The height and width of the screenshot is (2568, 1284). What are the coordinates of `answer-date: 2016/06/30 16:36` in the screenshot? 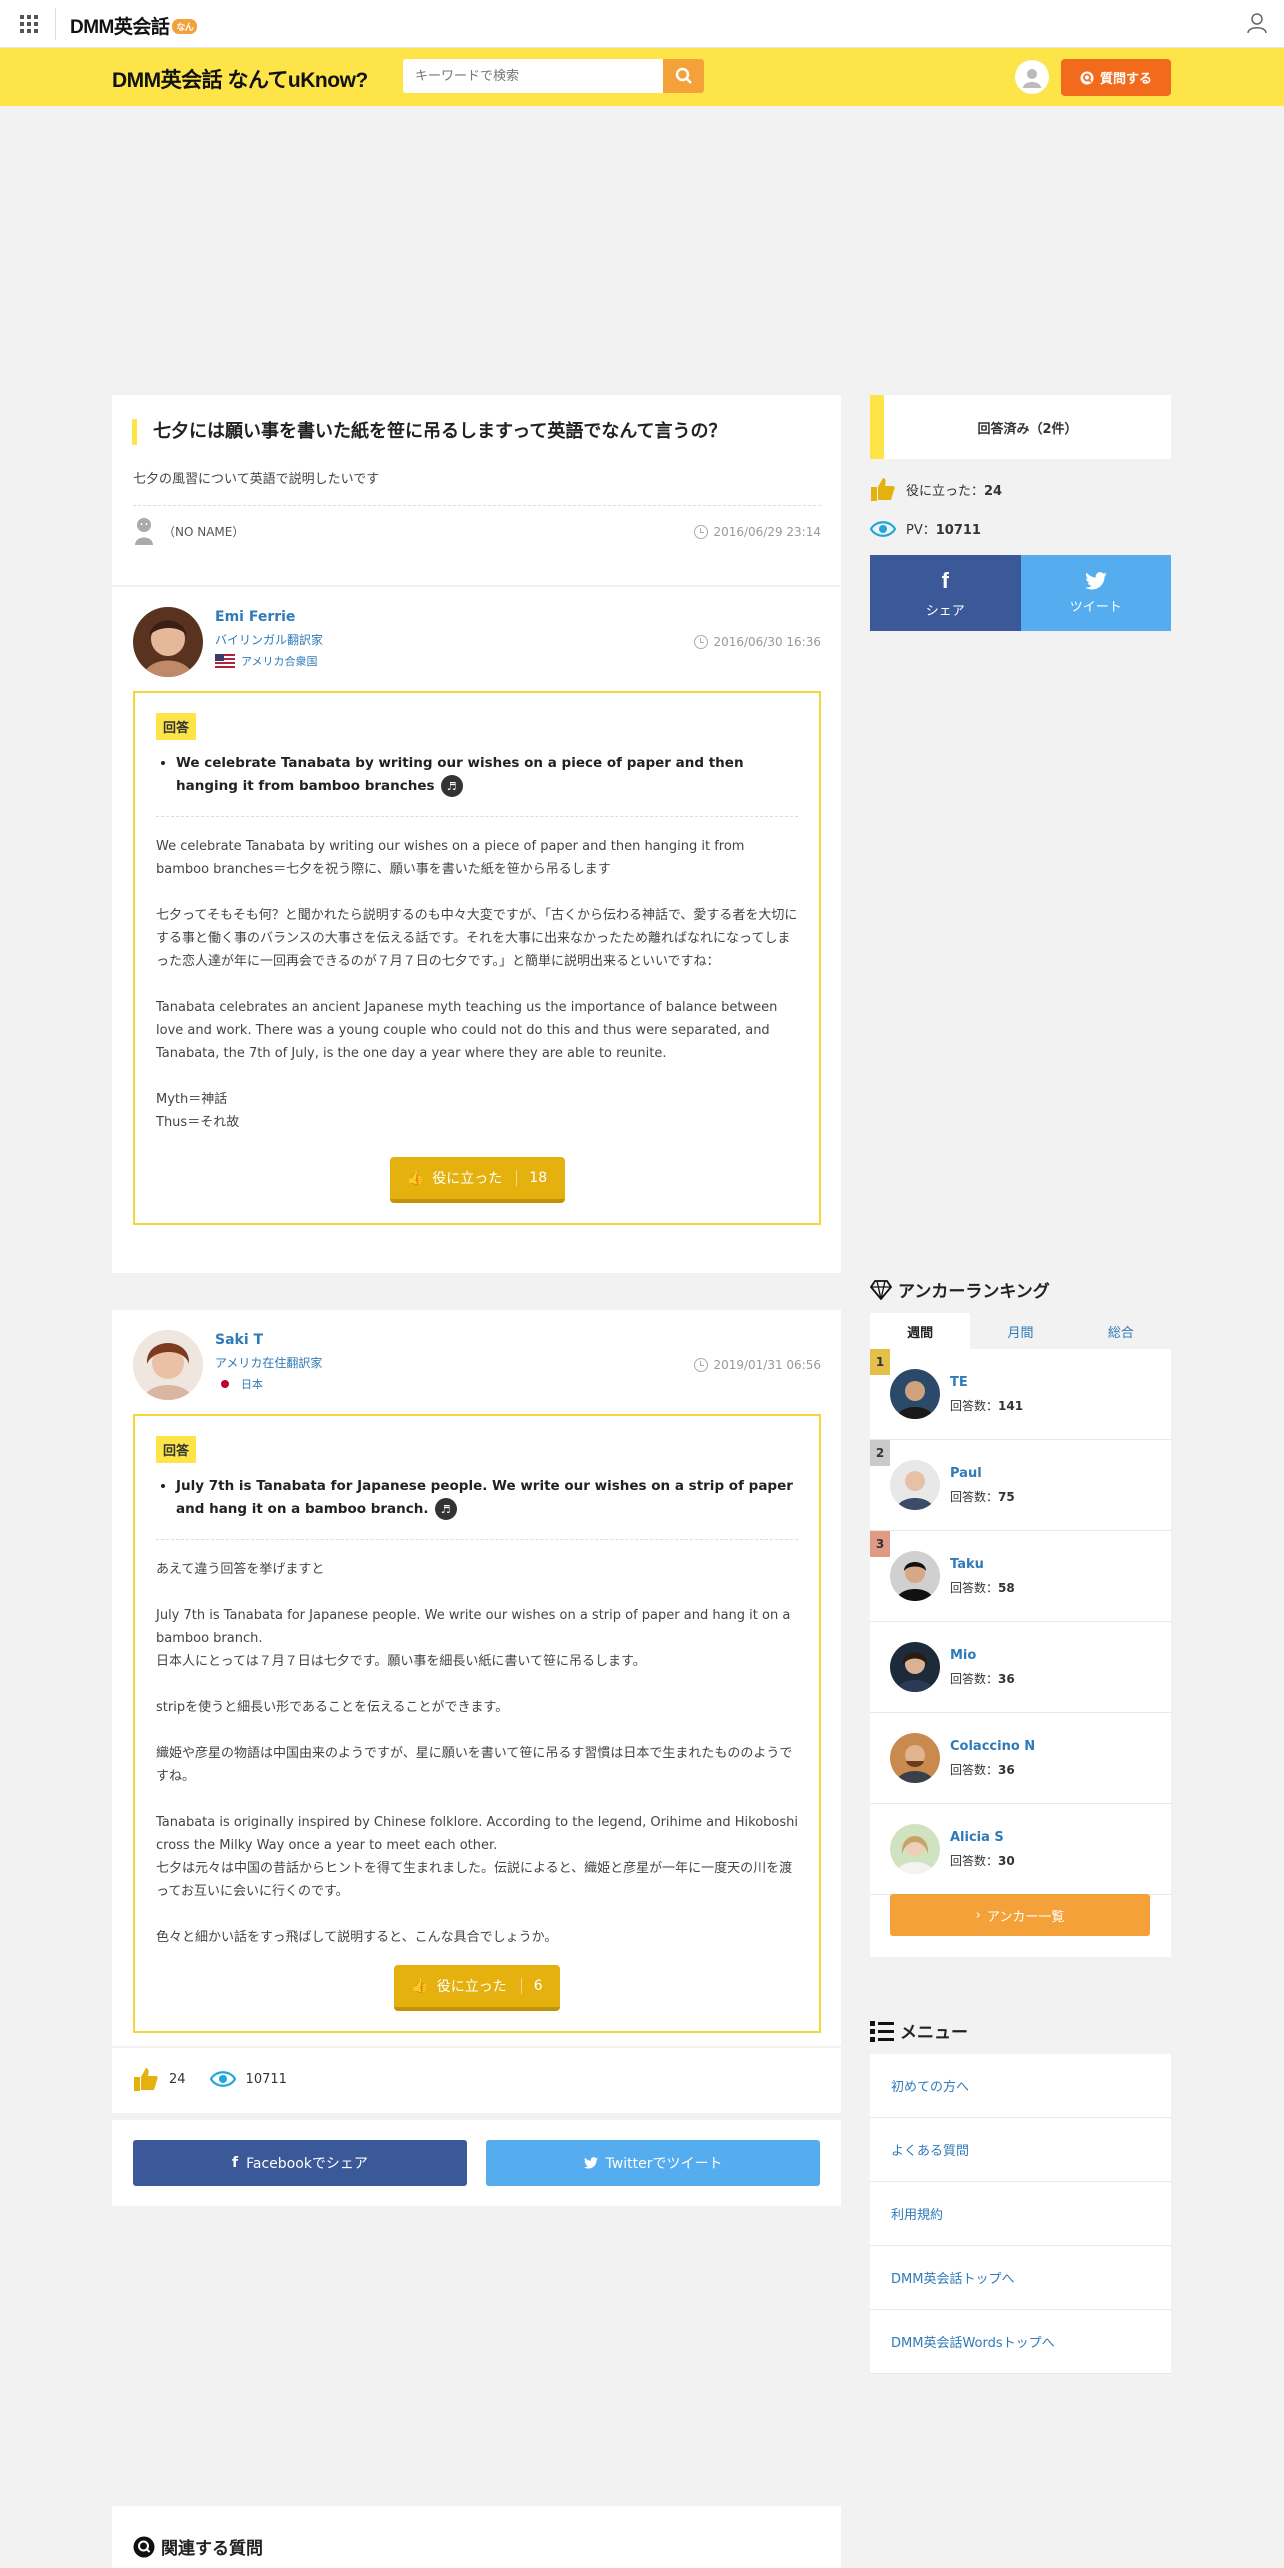 It's located at (757, 642).